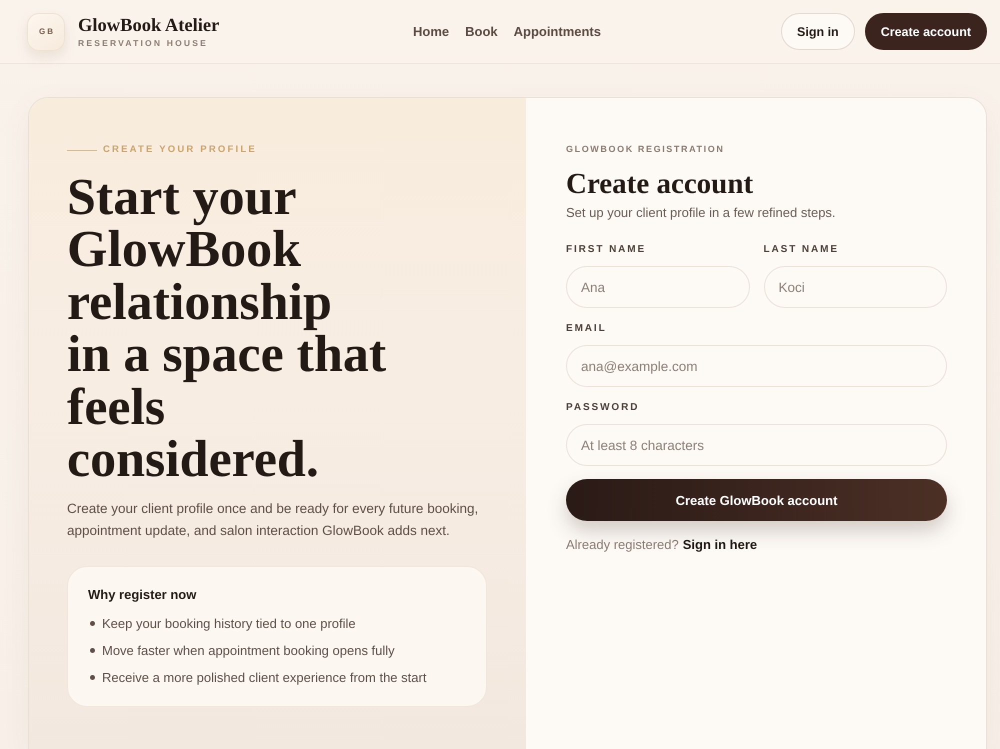  I want to click on benefits-title: Why register now, so click(143, 595).